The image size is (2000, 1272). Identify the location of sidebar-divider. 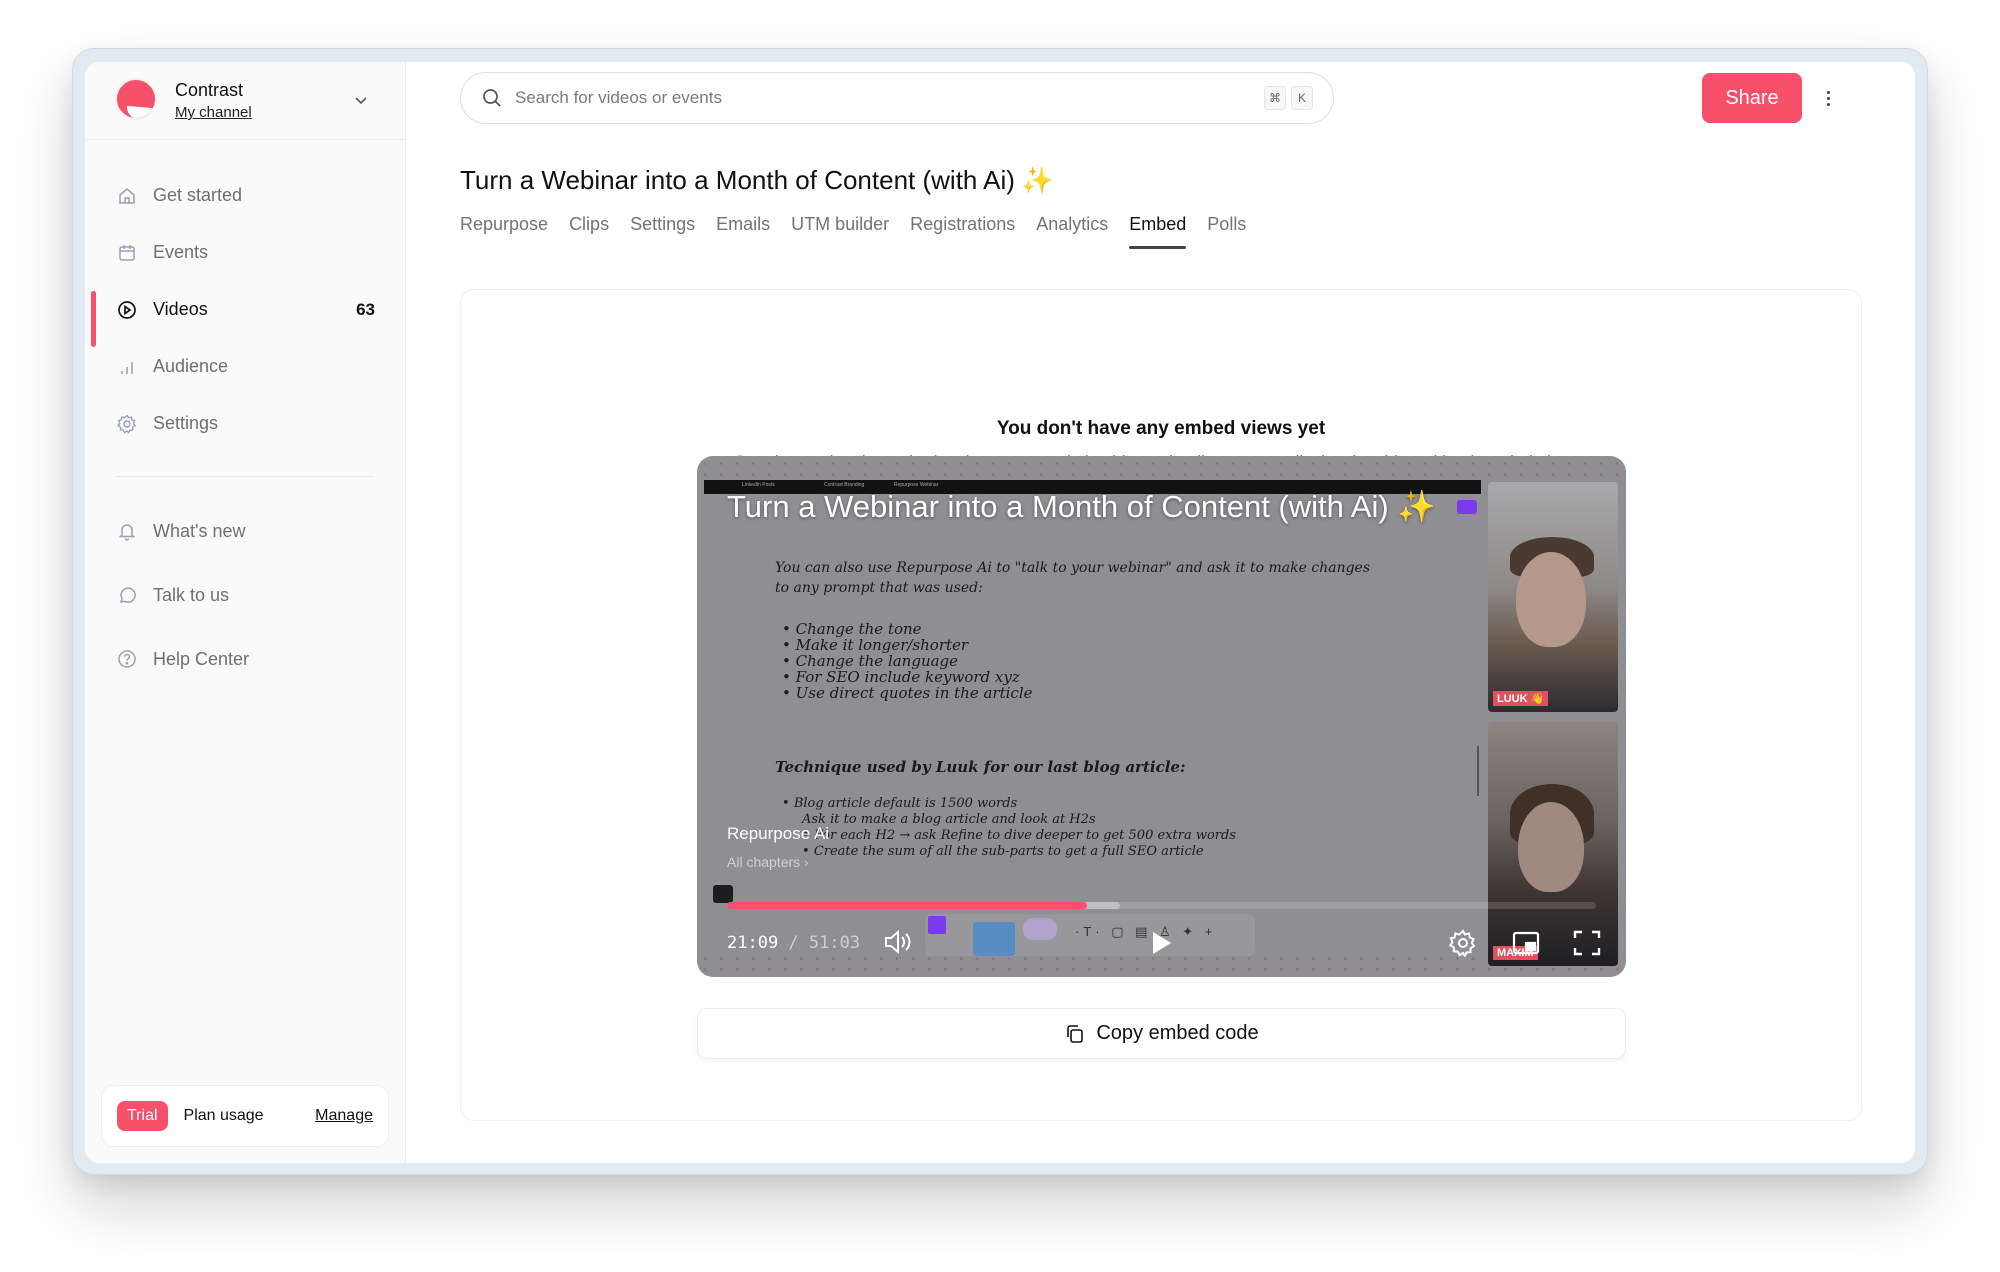
(245, 476).